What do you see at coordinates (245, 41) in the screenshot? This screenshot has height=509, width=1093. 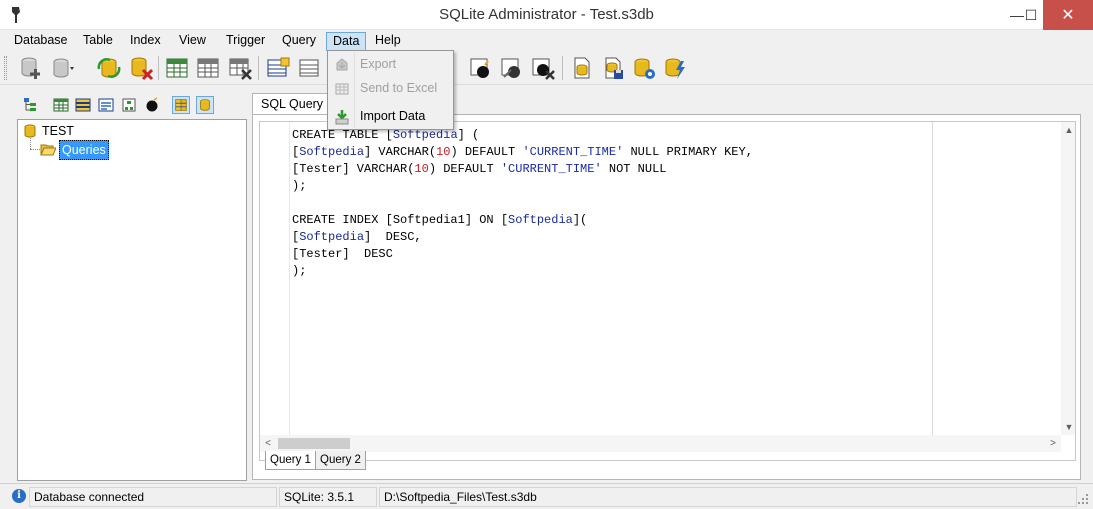 I see `menu-trigger: Trigger` at bounding box center [245, 41].